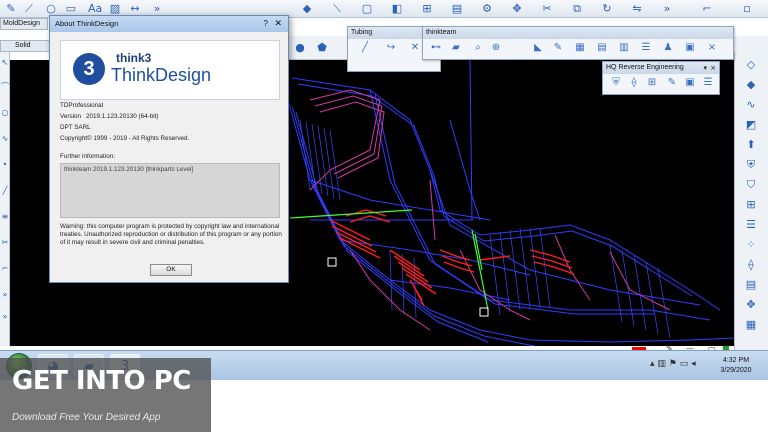 This screenshot has width=768, height=432. I want to click on tag-icon: ◣, so click(538, 48).